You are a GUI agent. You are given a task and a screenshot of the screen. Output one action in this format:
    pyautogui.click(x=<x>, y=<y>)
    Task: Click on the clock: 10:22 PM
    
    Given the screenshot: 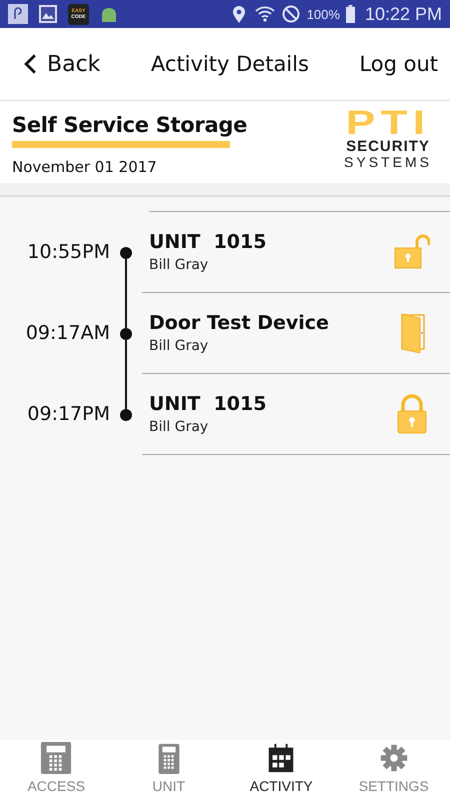 What is the action you would take?
    pyautogui.click(x=403, y=14)
    